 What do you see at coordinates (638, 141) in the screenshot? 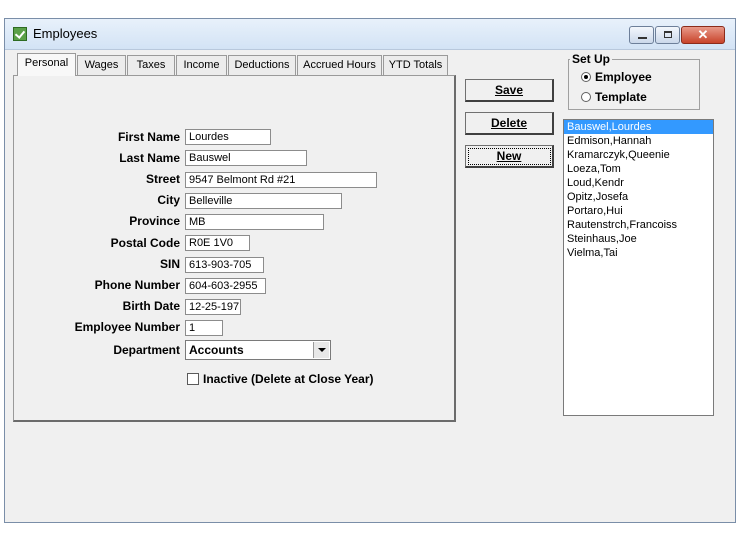
I see `list-item: Edmison,Hannah` at bounding box center [638, 141].